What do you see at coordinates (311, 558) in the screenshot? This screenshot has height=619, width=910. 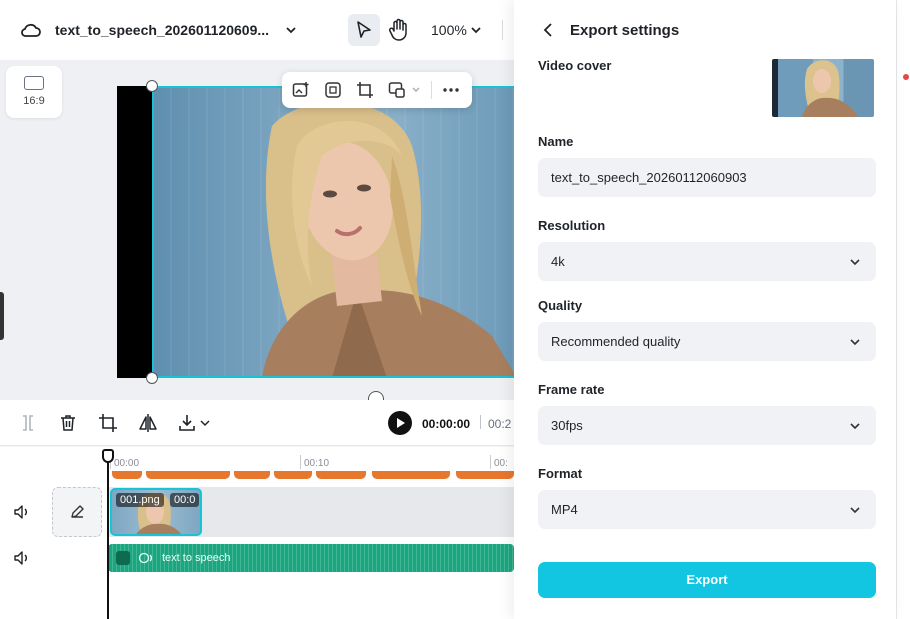 I see `audio-clip: text to speech` at bounding box center [311, 558].